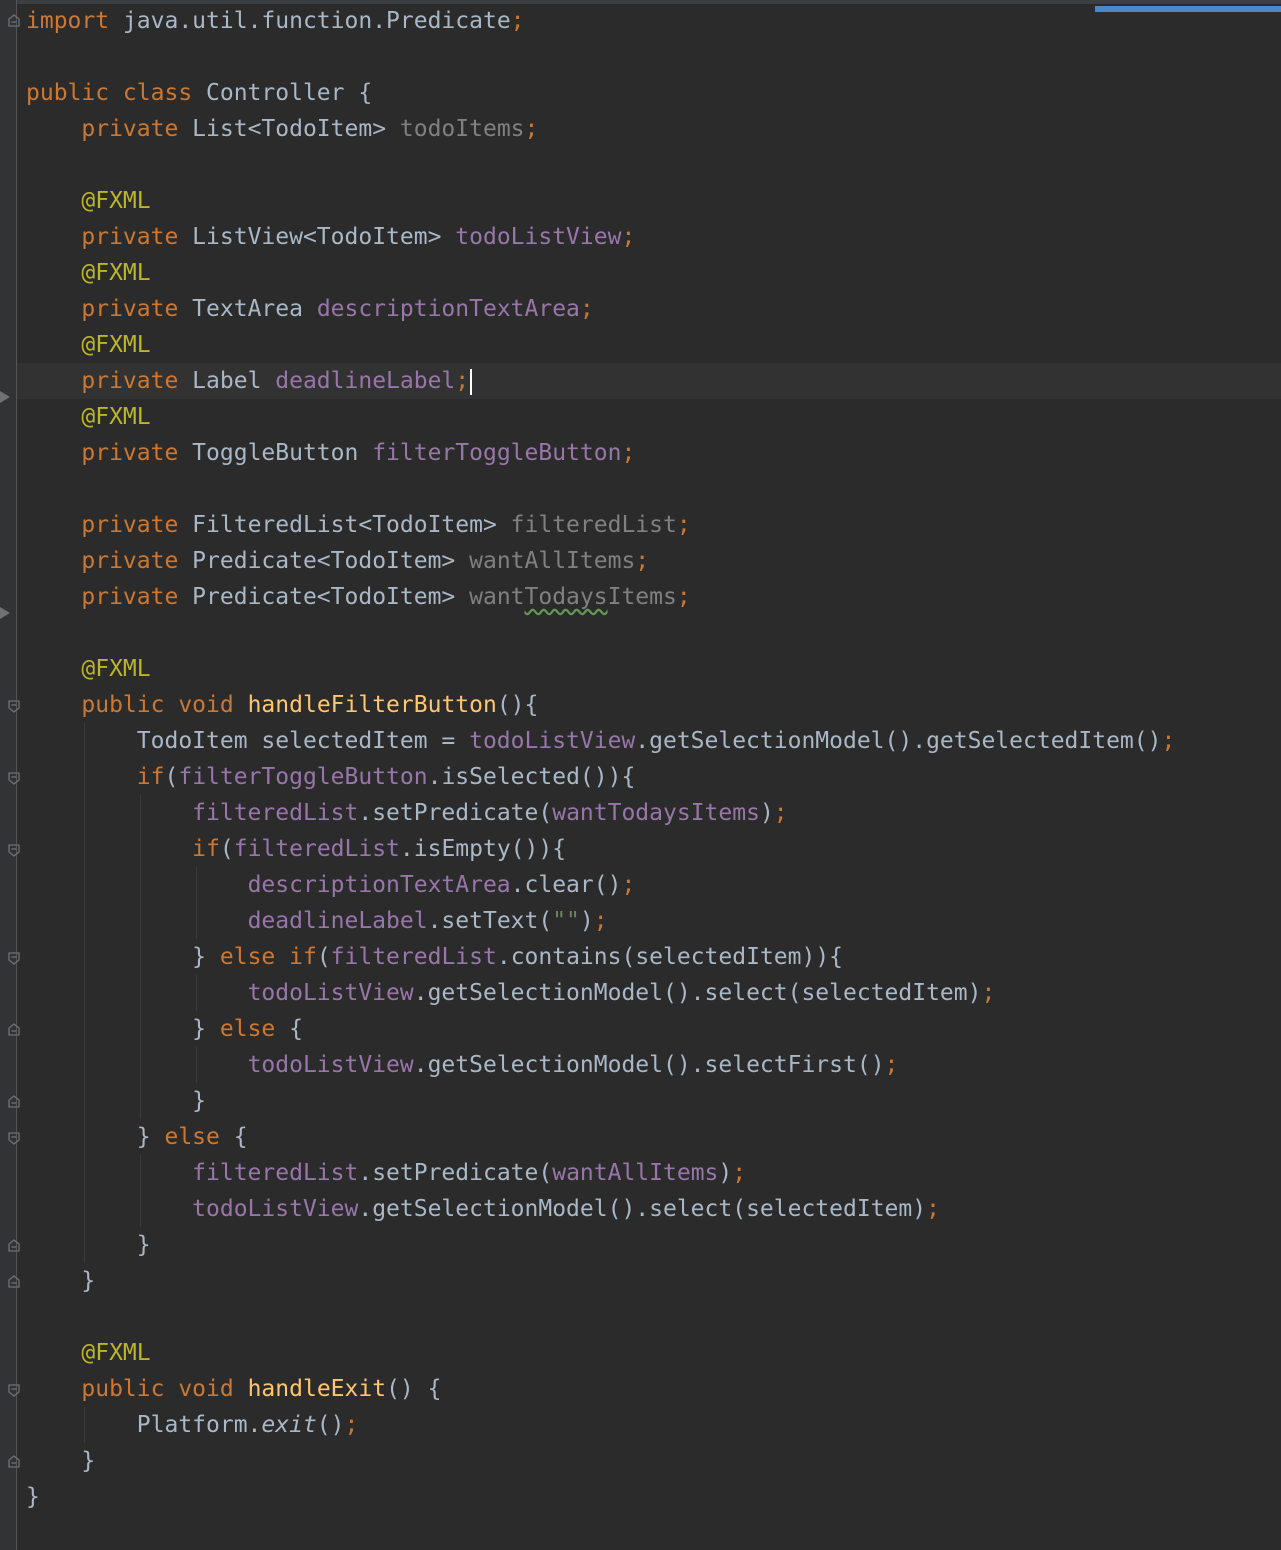 The image size is (1281, 1550). I want to click on code-line: private ListView<TodoItem> todoListView;, so click(600, 237).